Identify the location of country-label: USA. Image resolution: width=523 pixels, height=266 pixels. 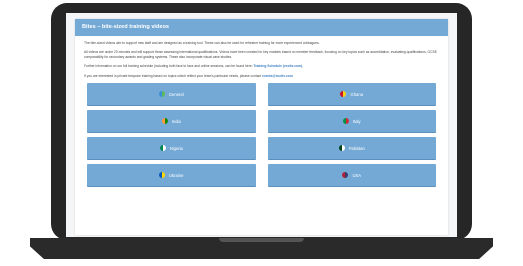
(357, 175).